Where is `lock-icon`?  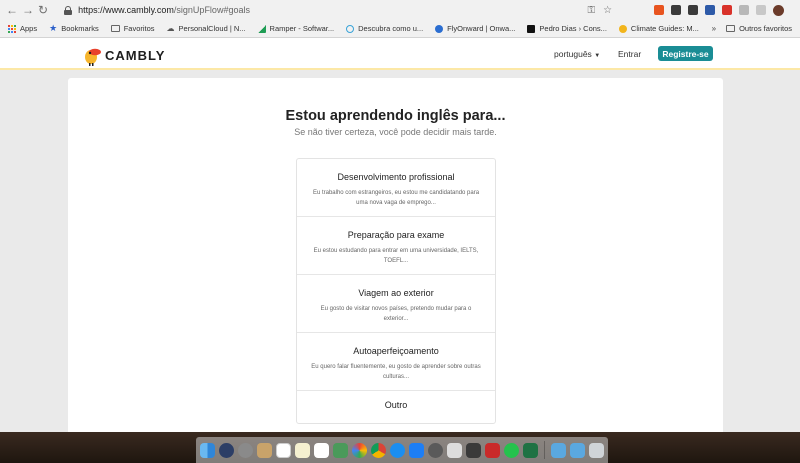 lock-icon is located at coordinates (68, 10).